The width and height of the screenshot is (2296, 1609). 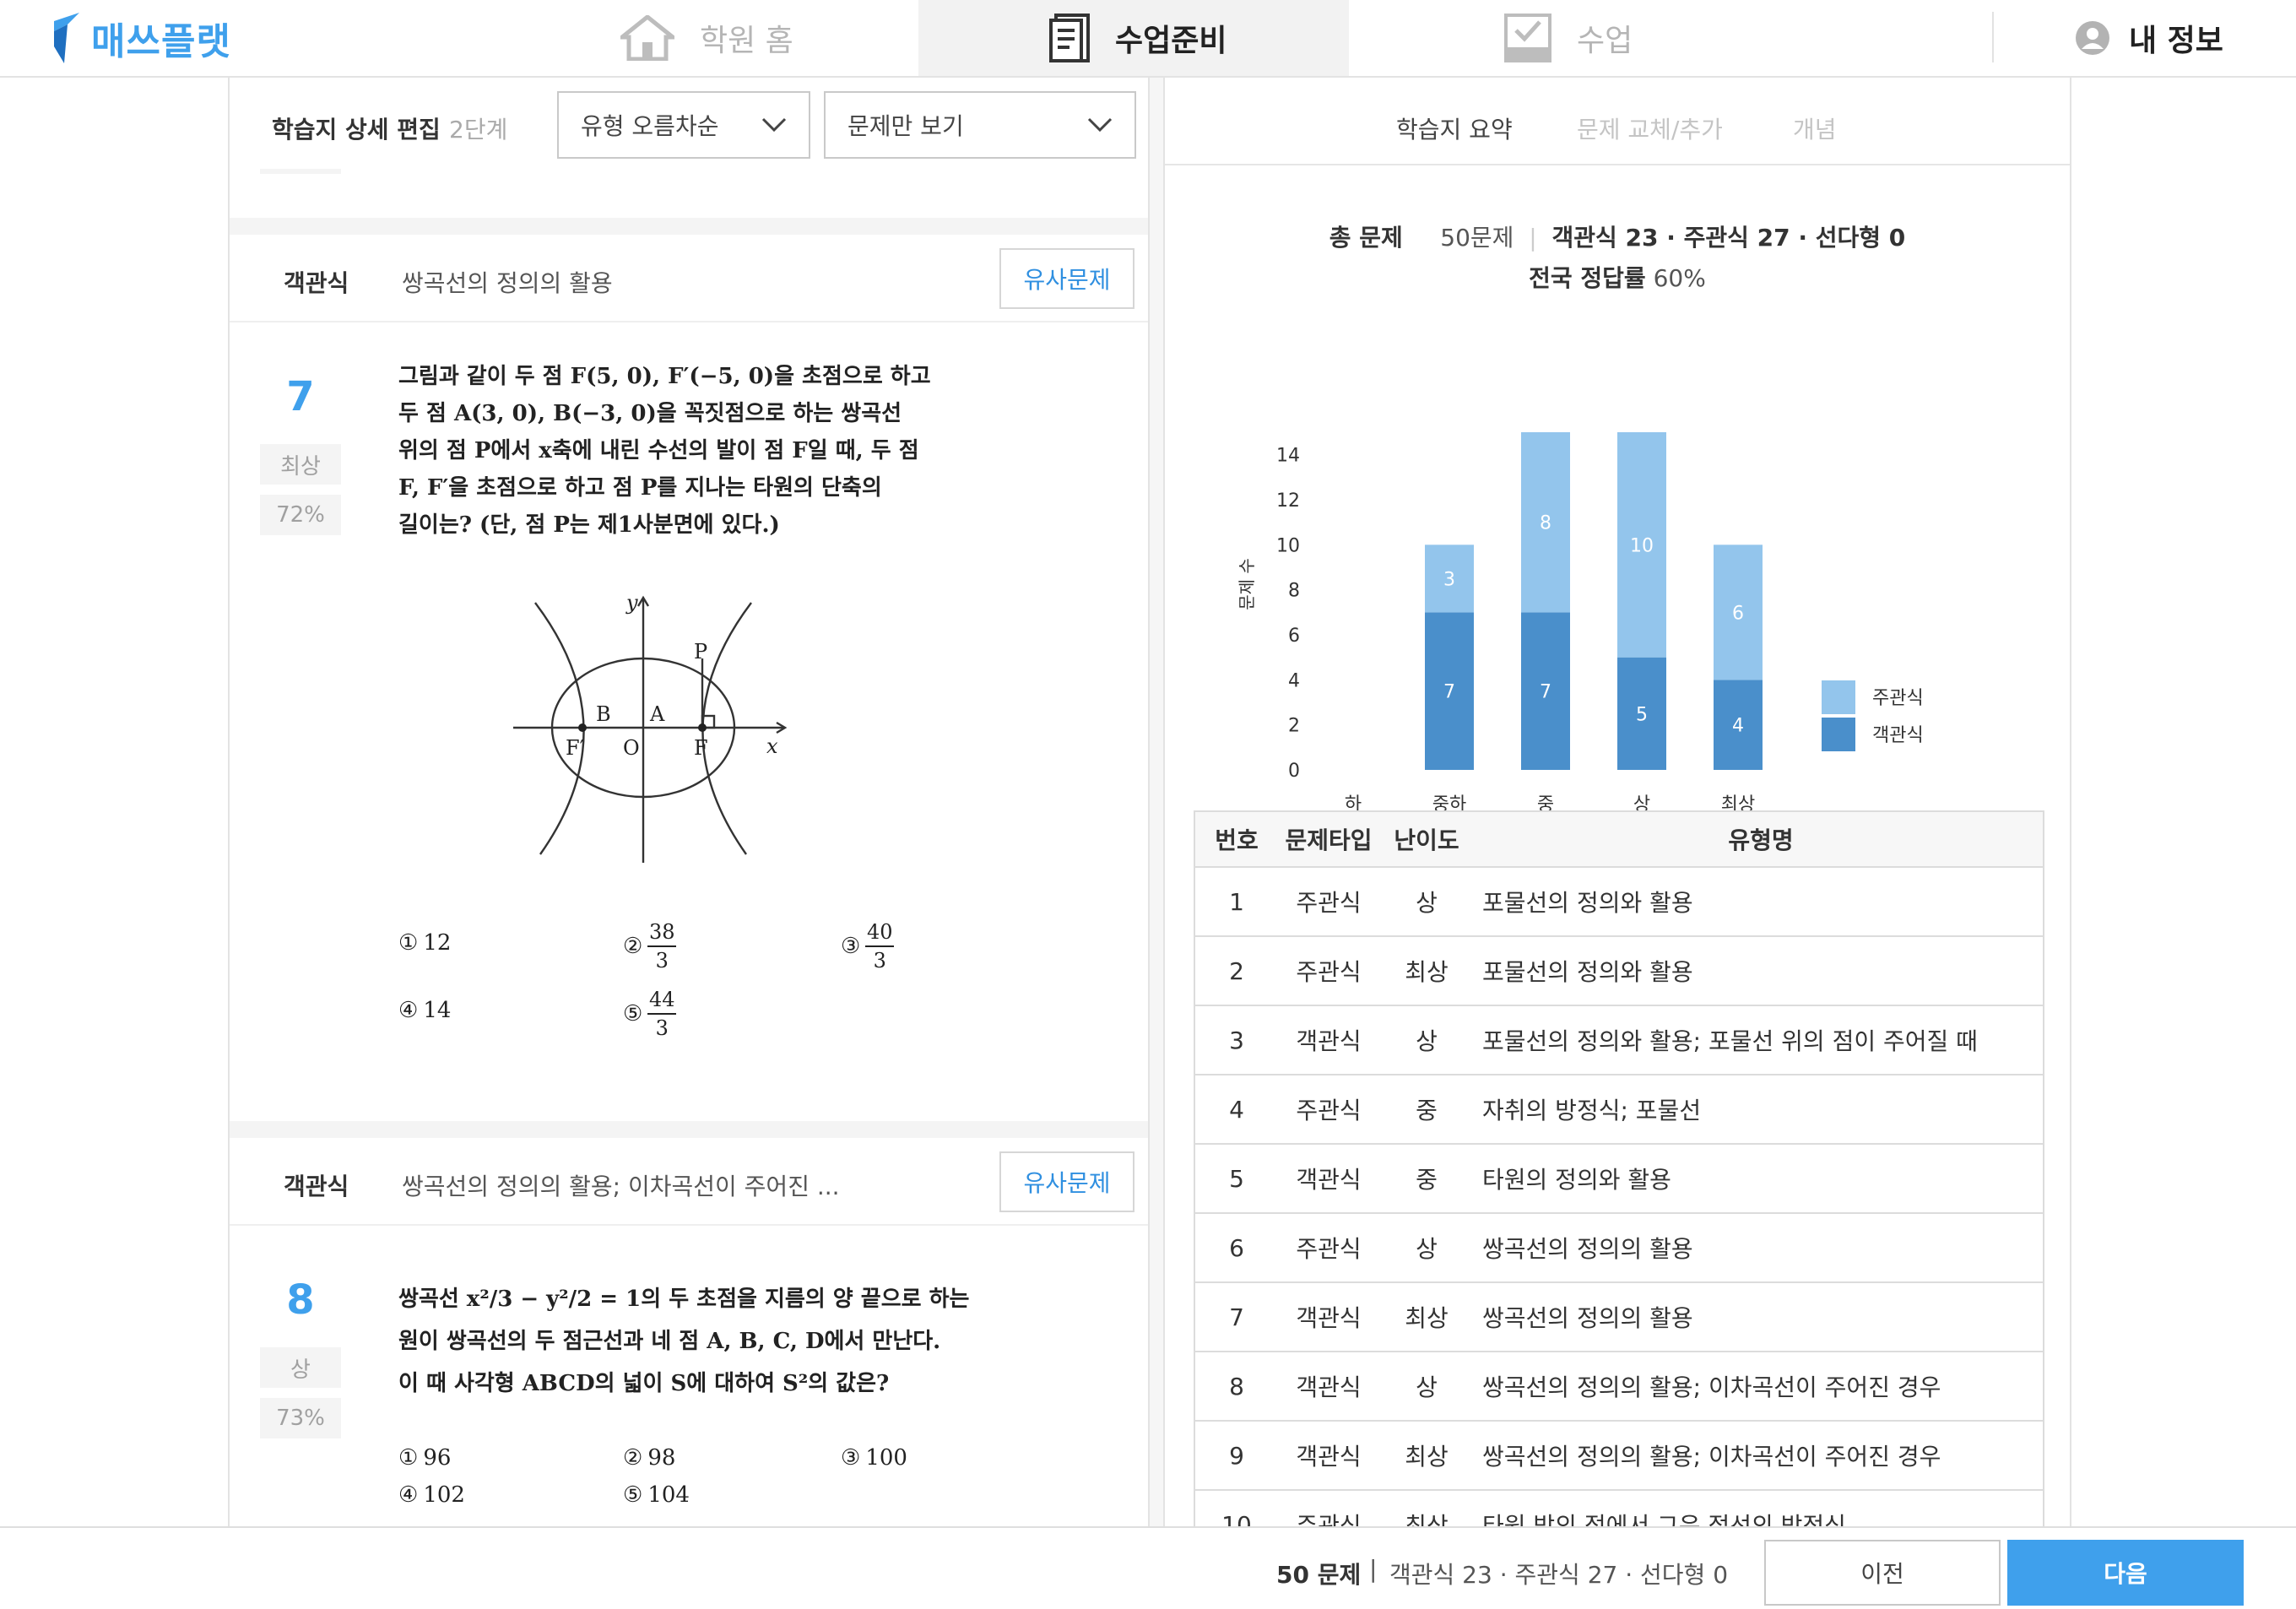 I want to click on fraction-bar, so click(x=662, y=946).